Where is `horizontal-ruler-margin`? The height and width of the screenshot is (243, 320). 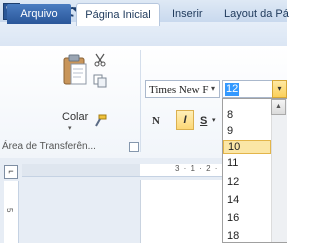 horizontal-ruler-margin is located at coordinates (81, 170).